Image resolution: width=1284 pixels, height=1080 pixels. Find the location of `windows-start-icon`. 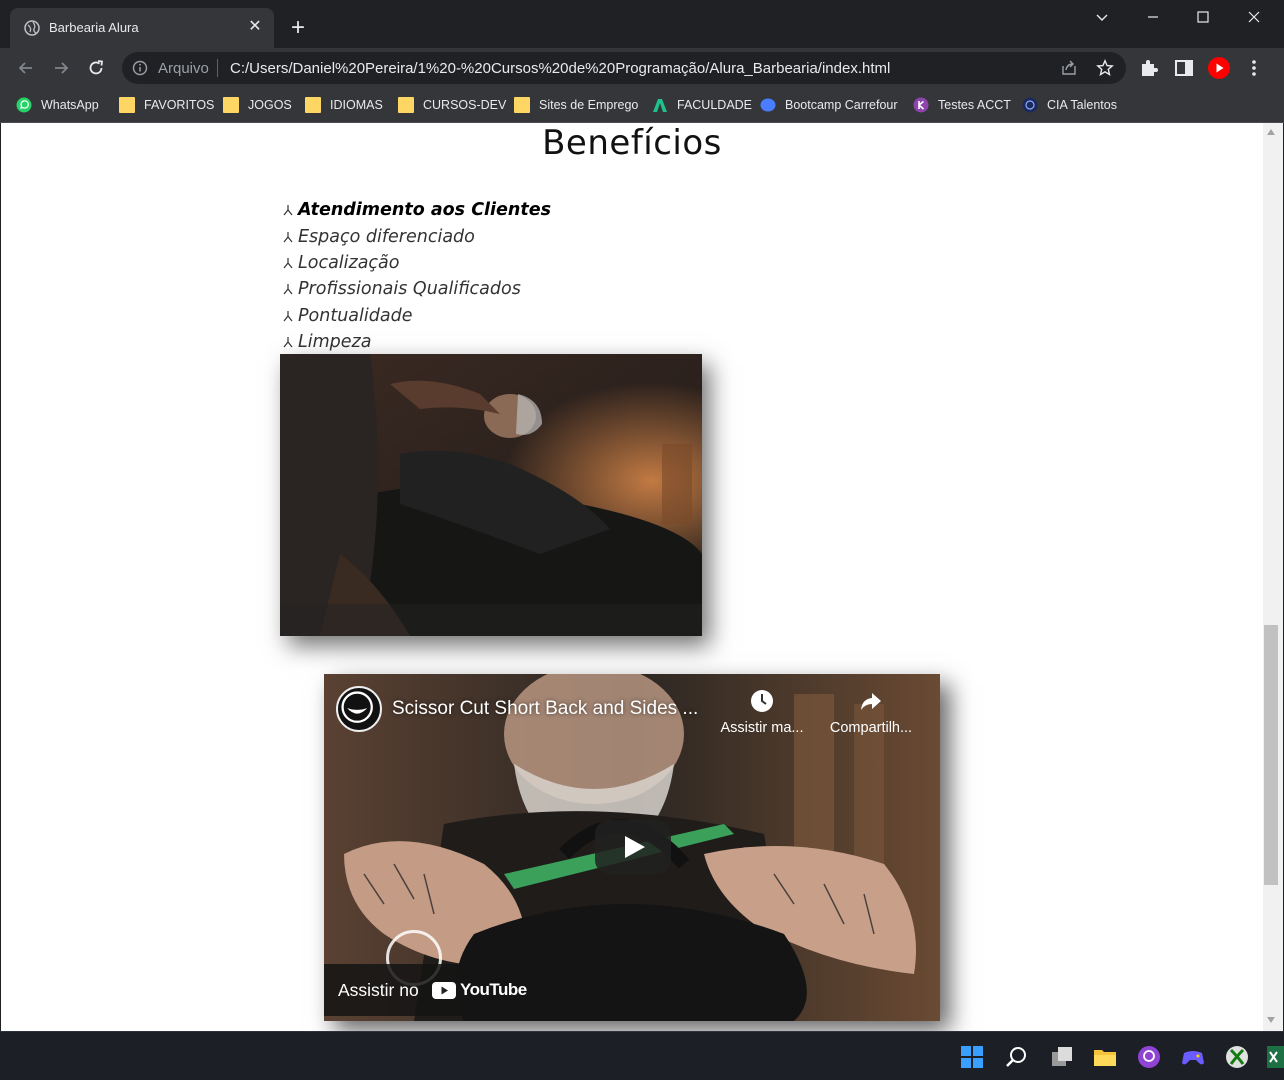

windows-start-icon is located at coordinates (972, 1057).